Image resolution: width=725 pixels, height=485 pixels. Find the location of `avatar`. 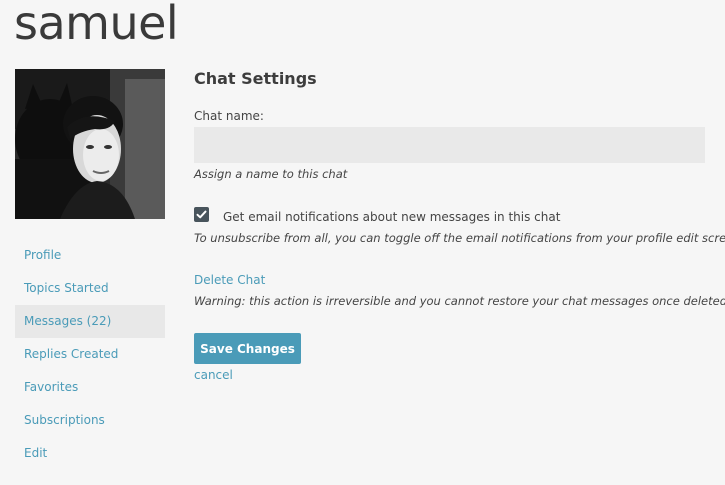

avatar is located at coordinates (90, 144).